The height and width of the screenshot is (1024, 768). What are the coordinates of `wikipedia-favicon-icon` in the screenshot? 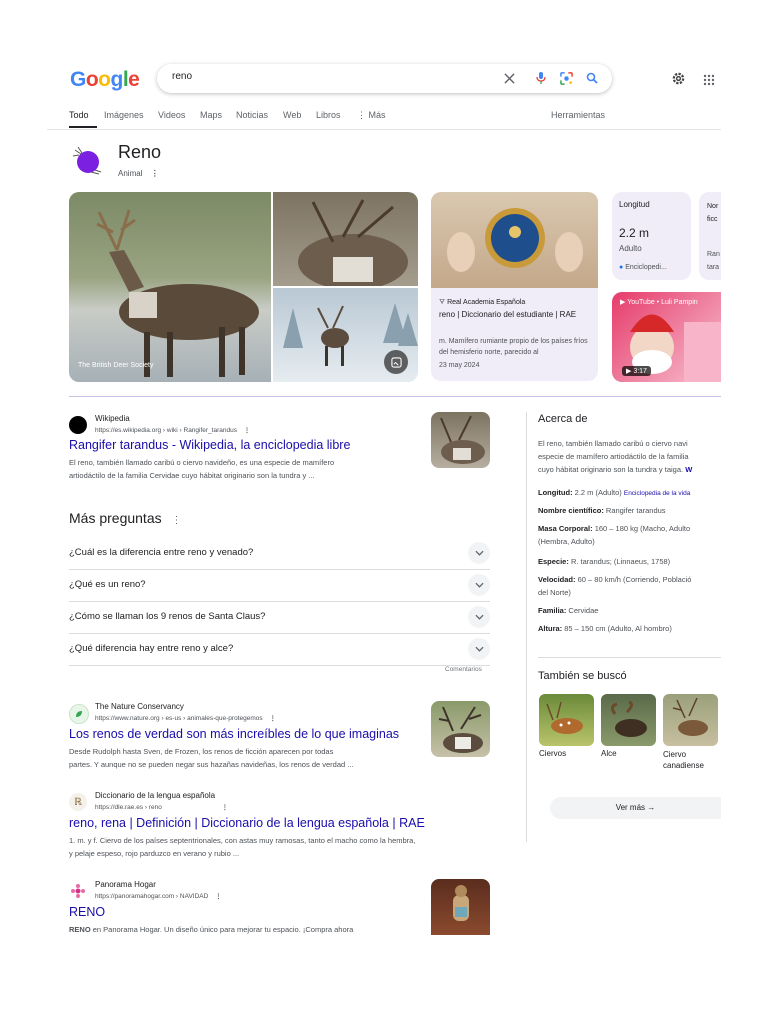 It's located at (78, 425).